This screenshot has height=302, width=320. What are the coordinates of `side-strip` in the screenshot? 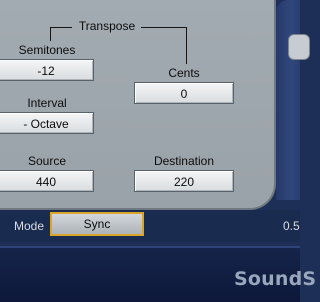 It's located at (288, 100).